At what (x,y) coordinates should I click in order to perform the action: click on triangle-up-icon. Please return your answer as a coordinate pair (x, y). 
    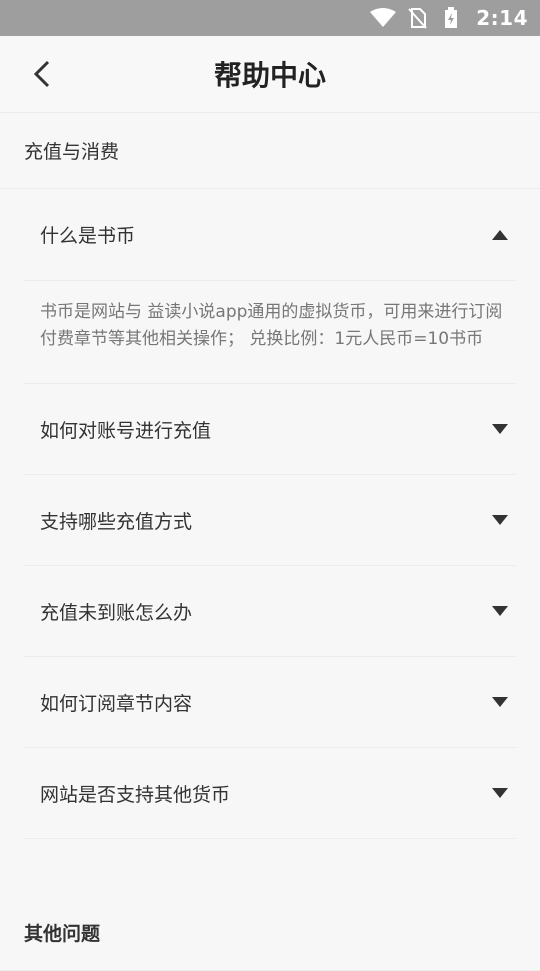
    Looking at the image, I should click on (500, 235).